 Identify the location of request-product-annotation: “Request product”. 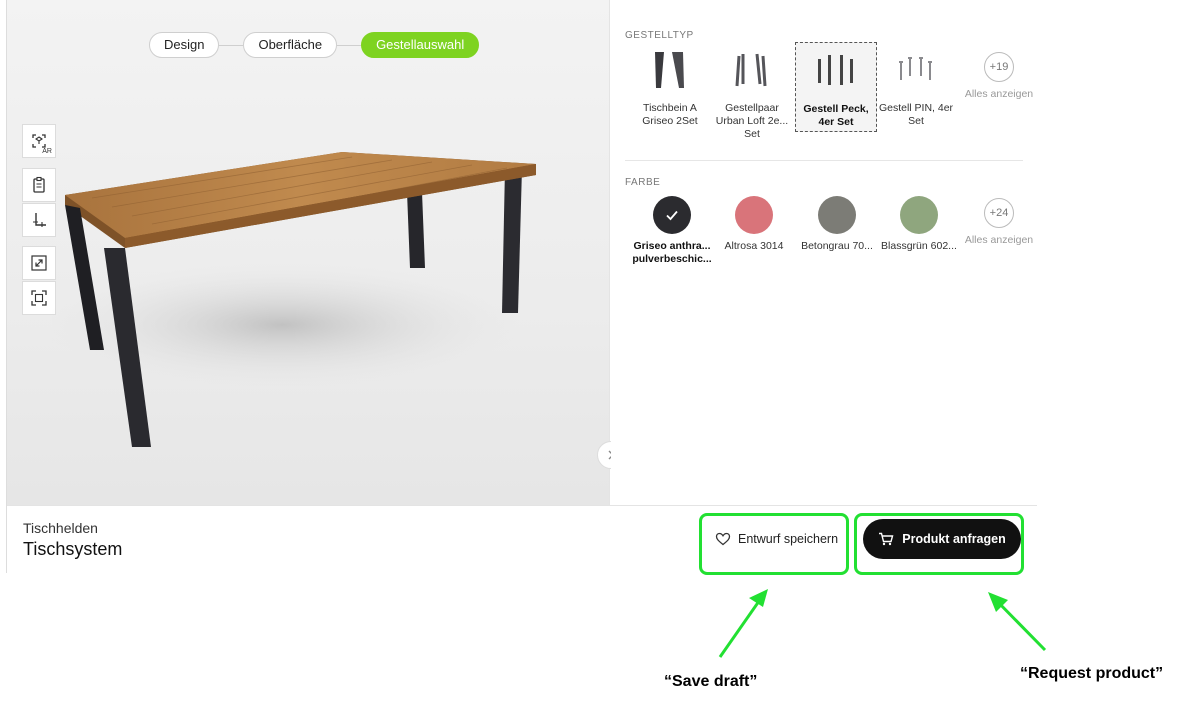
(1092, 673).